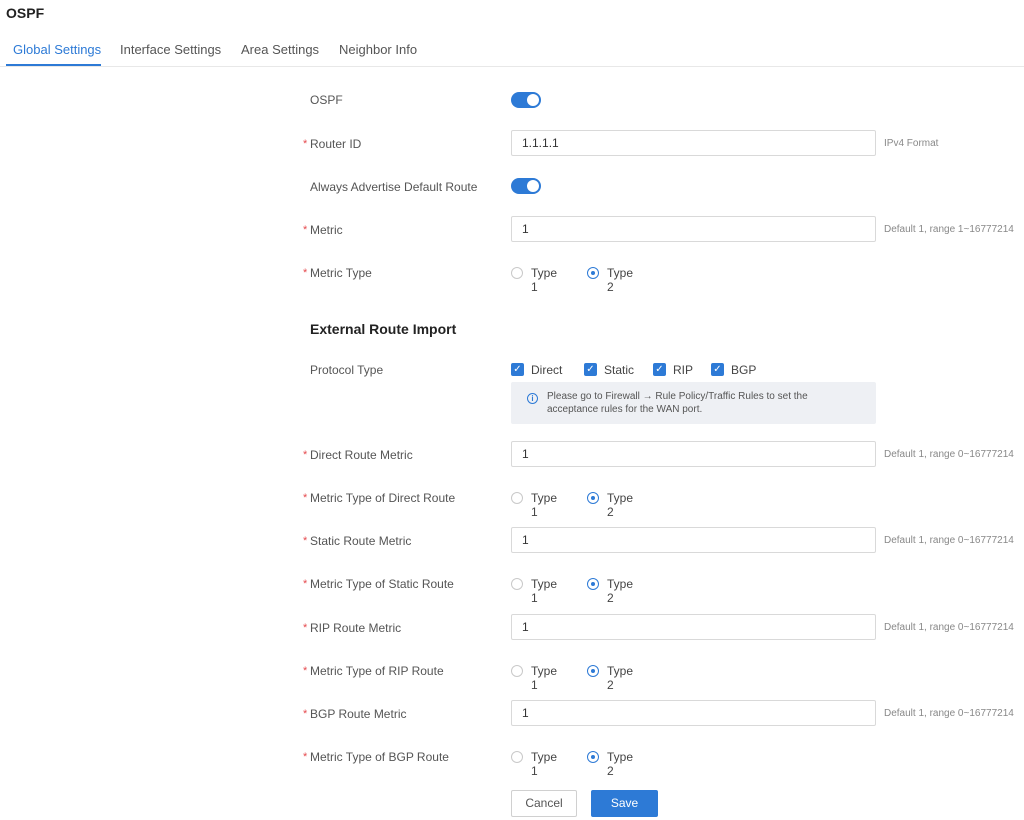 The width and height of the screenshot is (1024, 820). I want to click on metric-label: Metric, so click(326, 230).